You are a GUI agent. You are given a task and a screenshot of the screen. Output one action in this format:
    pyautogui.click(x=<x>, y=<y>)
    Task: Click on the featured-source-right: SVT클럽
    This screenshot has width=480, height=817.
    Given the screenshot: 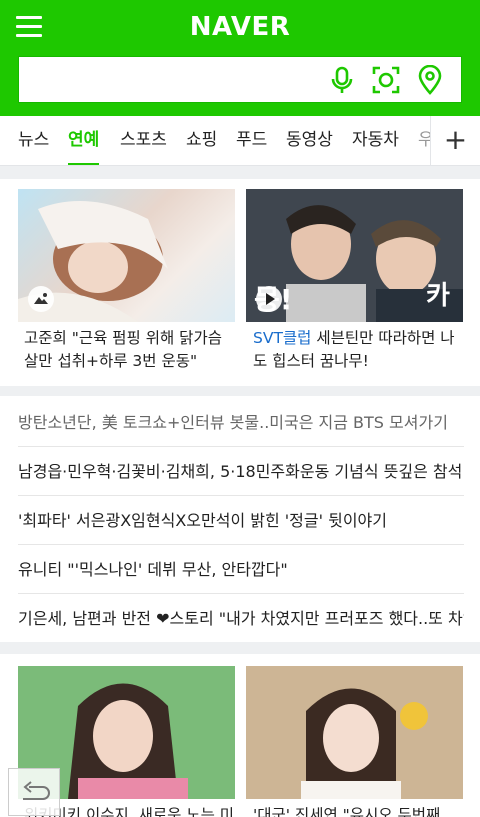 What is the action you would take?
    pyautogui.click(x=282, y=338)
    